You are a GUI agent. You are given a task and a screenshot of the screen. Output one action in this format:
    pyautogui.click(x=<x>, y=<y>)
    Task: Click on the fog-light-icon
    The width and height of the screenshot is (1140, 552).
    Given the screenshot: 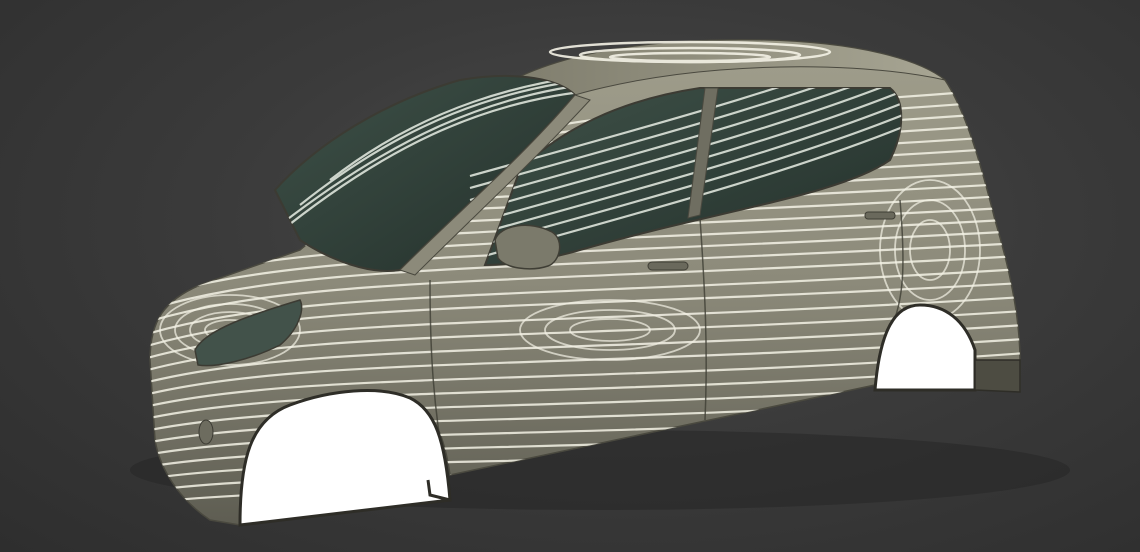 What is the action you would take?
    pyautogui.click(x=206, y=432)
    